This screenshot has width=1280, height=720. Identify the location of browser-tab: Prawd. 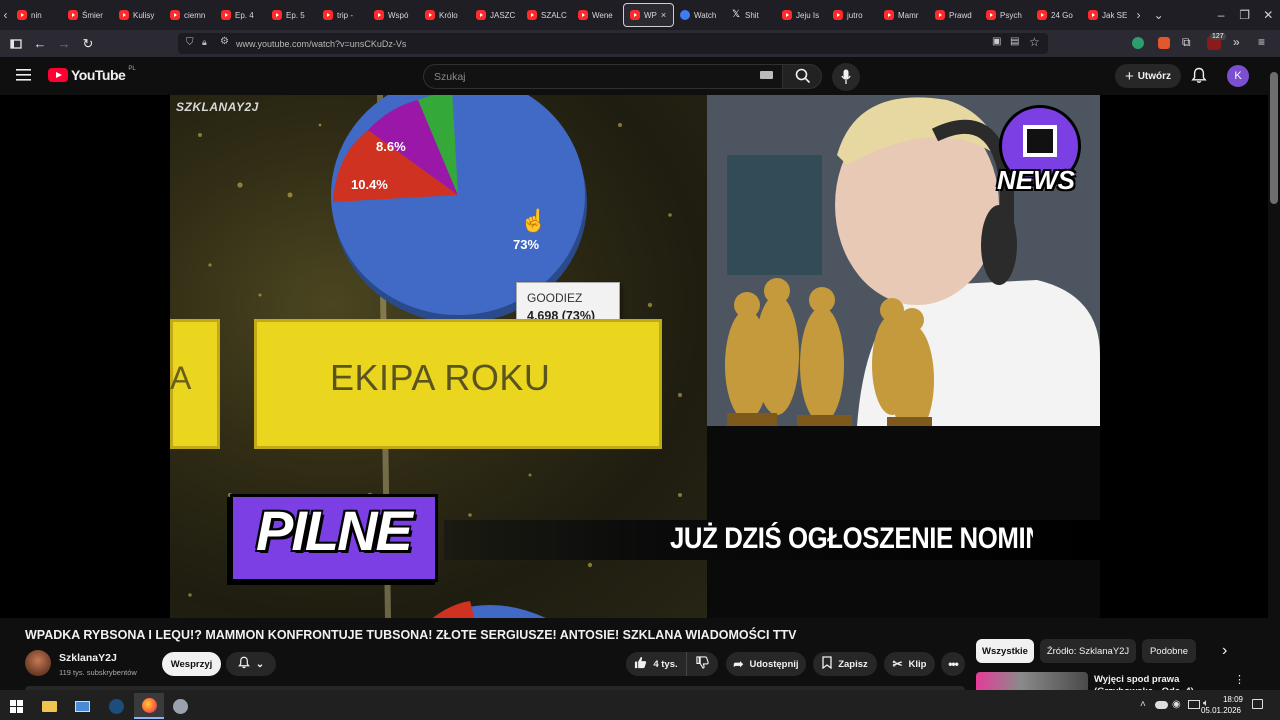
(954, 15).